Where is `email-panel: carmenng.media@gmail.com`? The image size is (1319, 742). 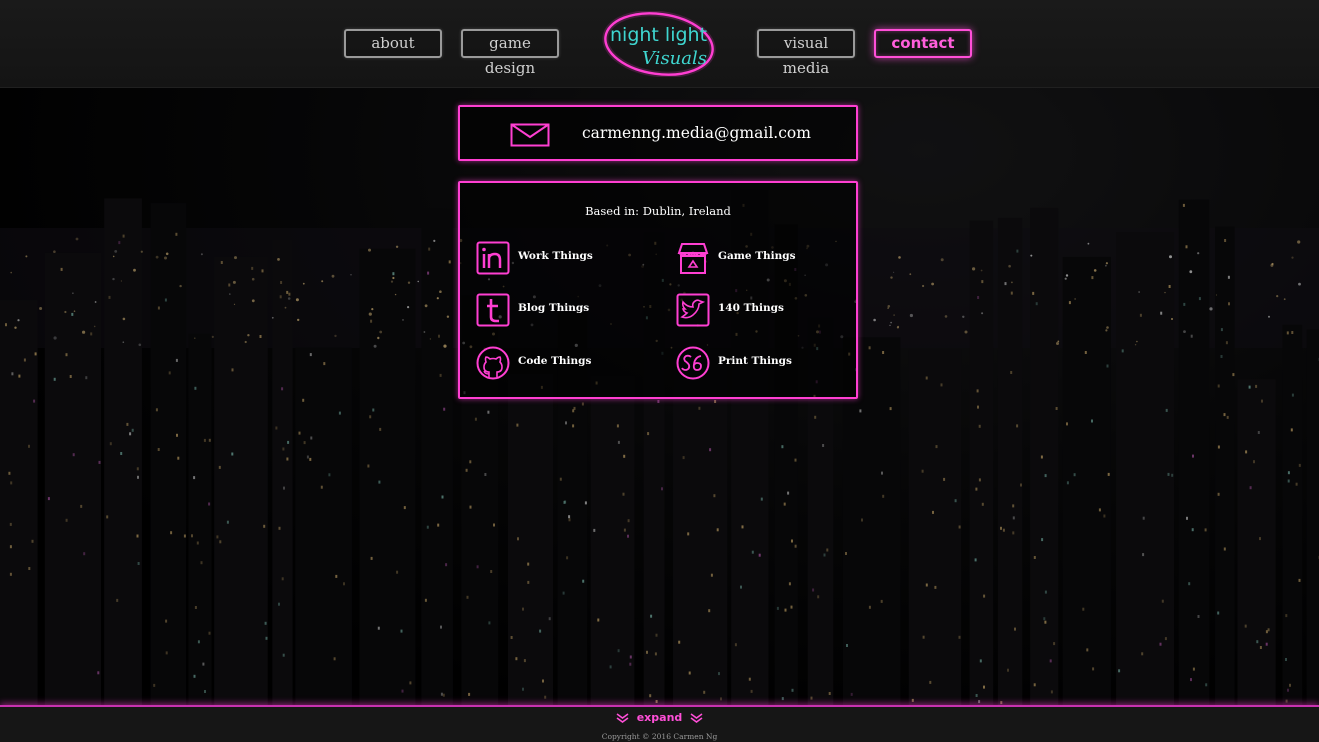
email-panel: carmenng.media@gmail.com is located at coordinates (658, 133).